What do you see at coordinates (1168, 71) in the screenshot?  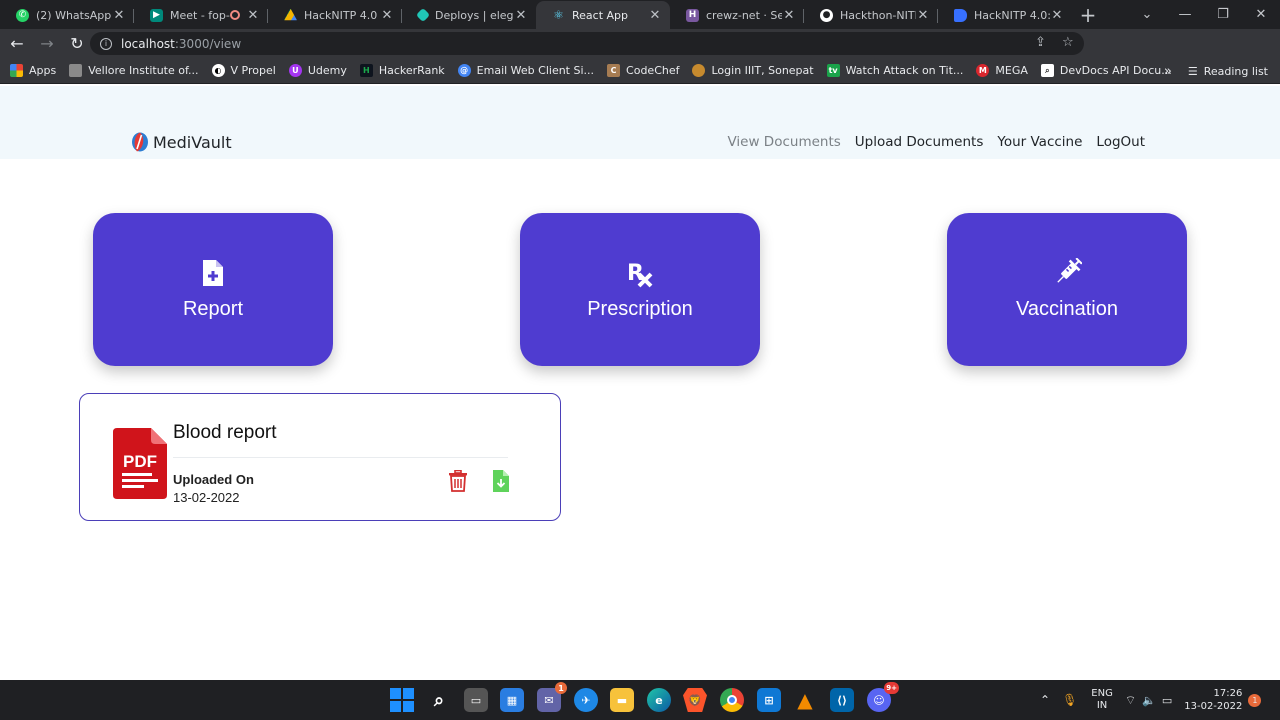 I see `more-bookmarks-button: »` at bounding box center [1168, 71].